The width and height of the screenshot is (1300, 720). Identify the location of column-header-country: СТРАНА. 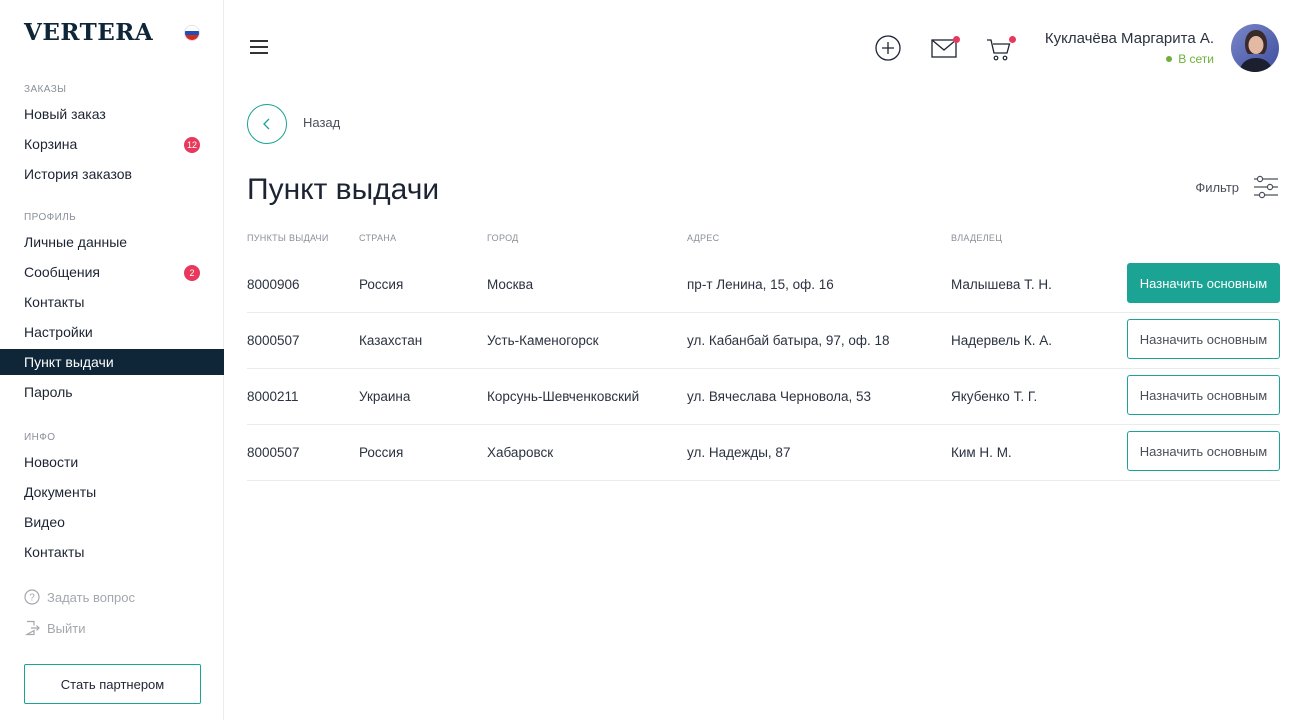
(378, 238).